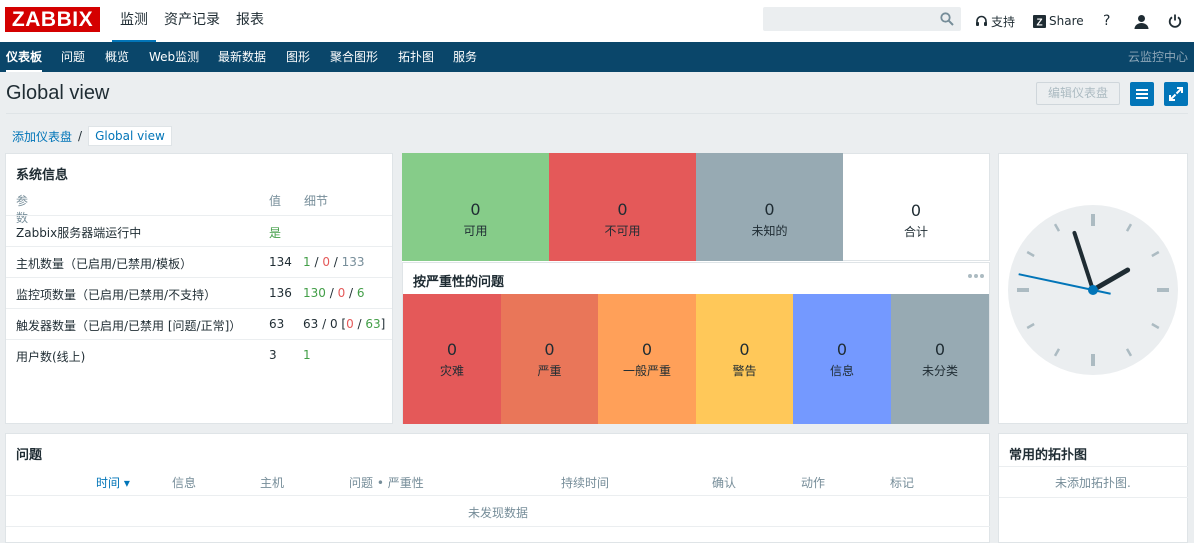 This screenshot has width=1194, height=543. I want to click on warning-label: 警告, so click(744, 371).